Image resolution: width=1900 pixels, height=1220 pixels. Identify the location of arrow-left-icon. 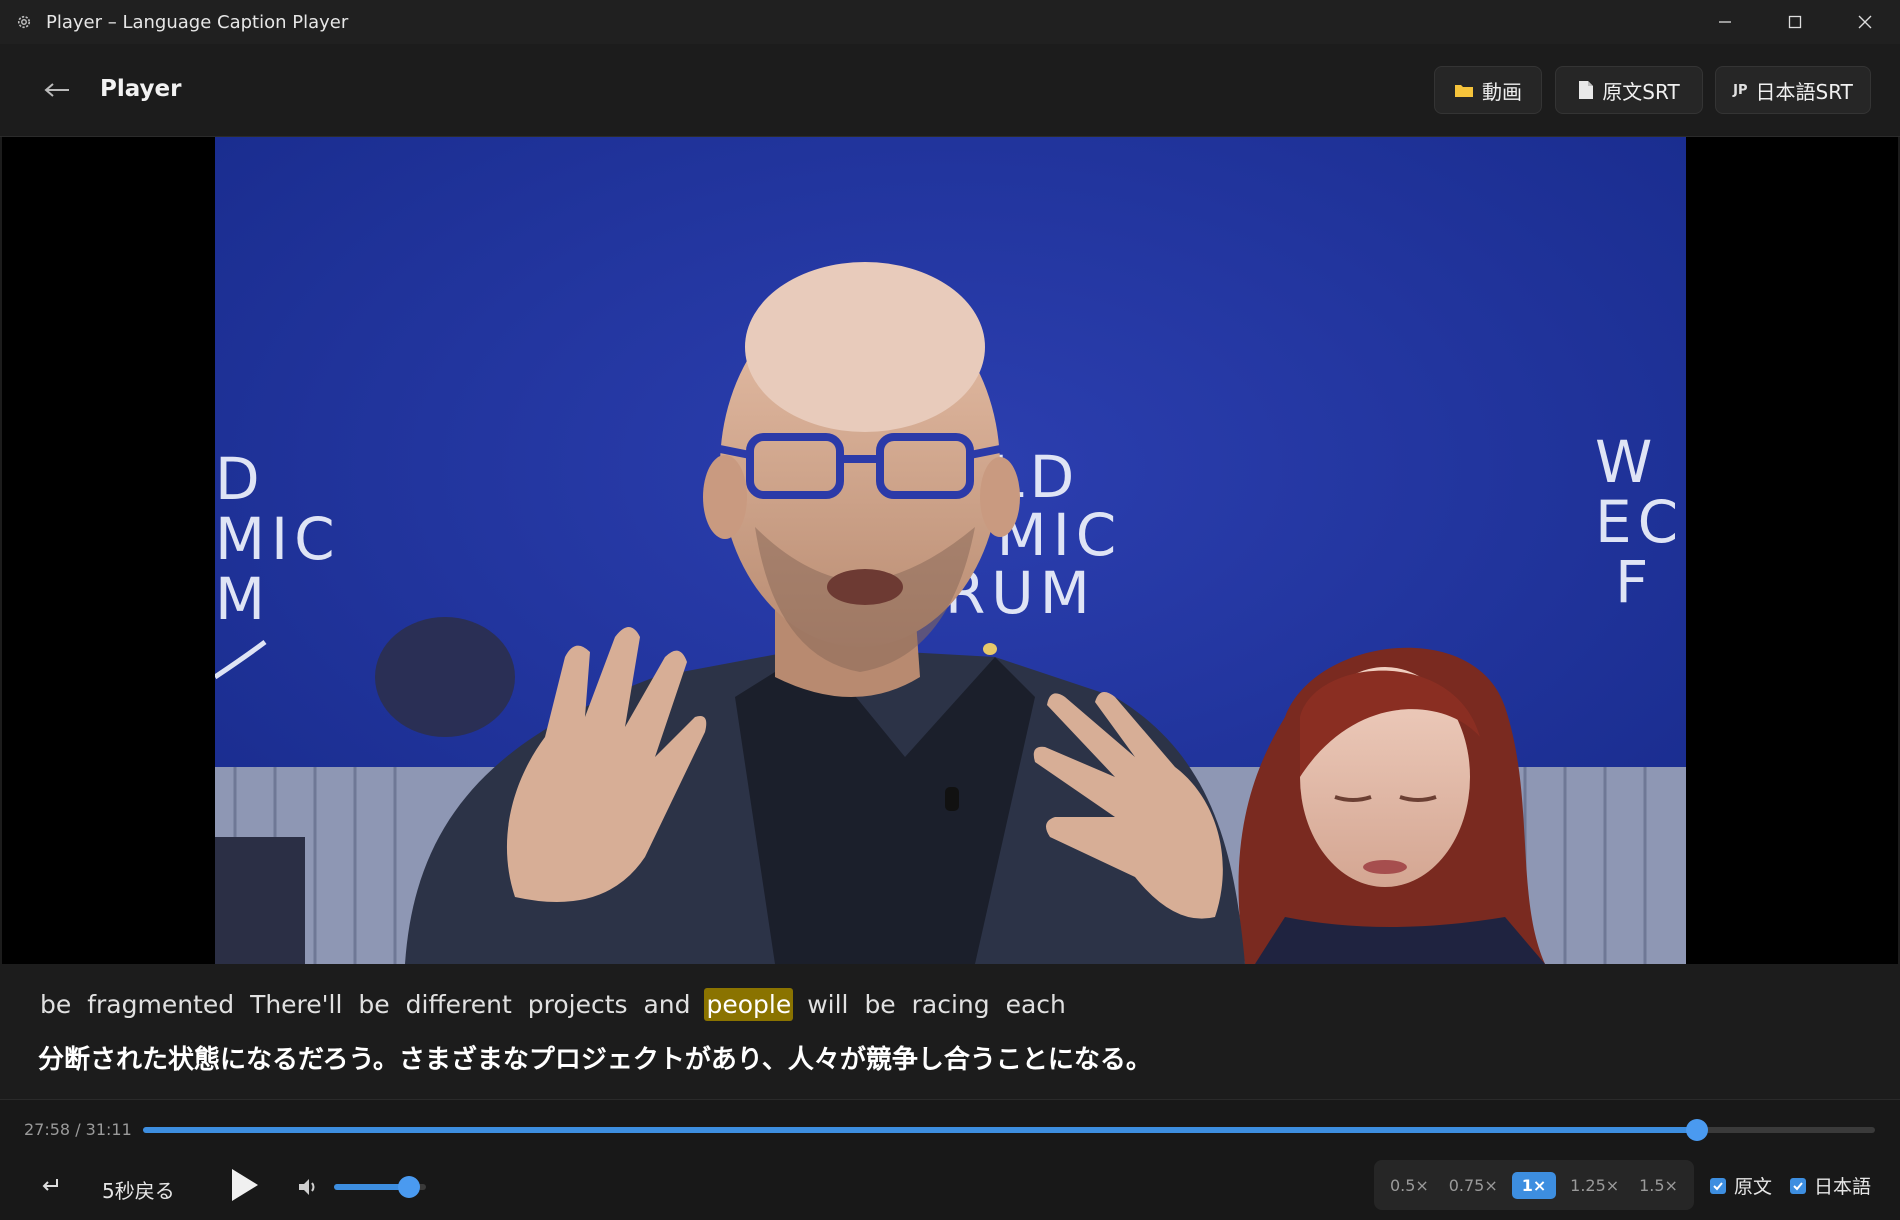
(56, 90).